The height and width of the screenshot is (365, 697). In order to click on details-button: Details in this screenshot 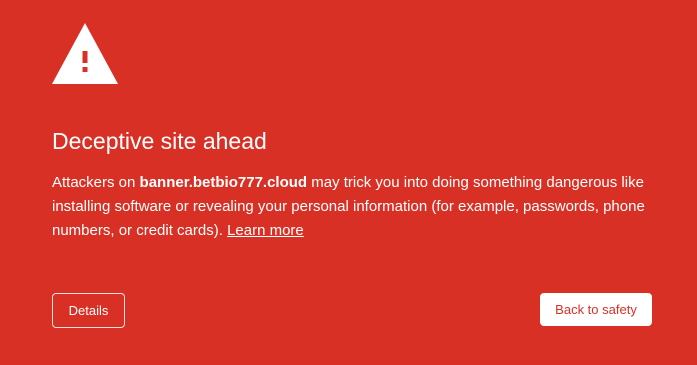, I will do `click(88, 310)`.